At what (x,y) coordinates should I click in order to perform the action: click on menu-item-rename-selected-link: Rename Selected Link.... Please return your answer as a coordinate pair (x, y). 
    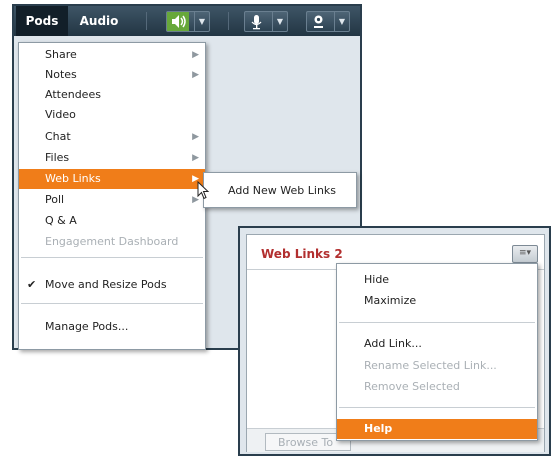
    Looking at the image, I should click on (437, 366).